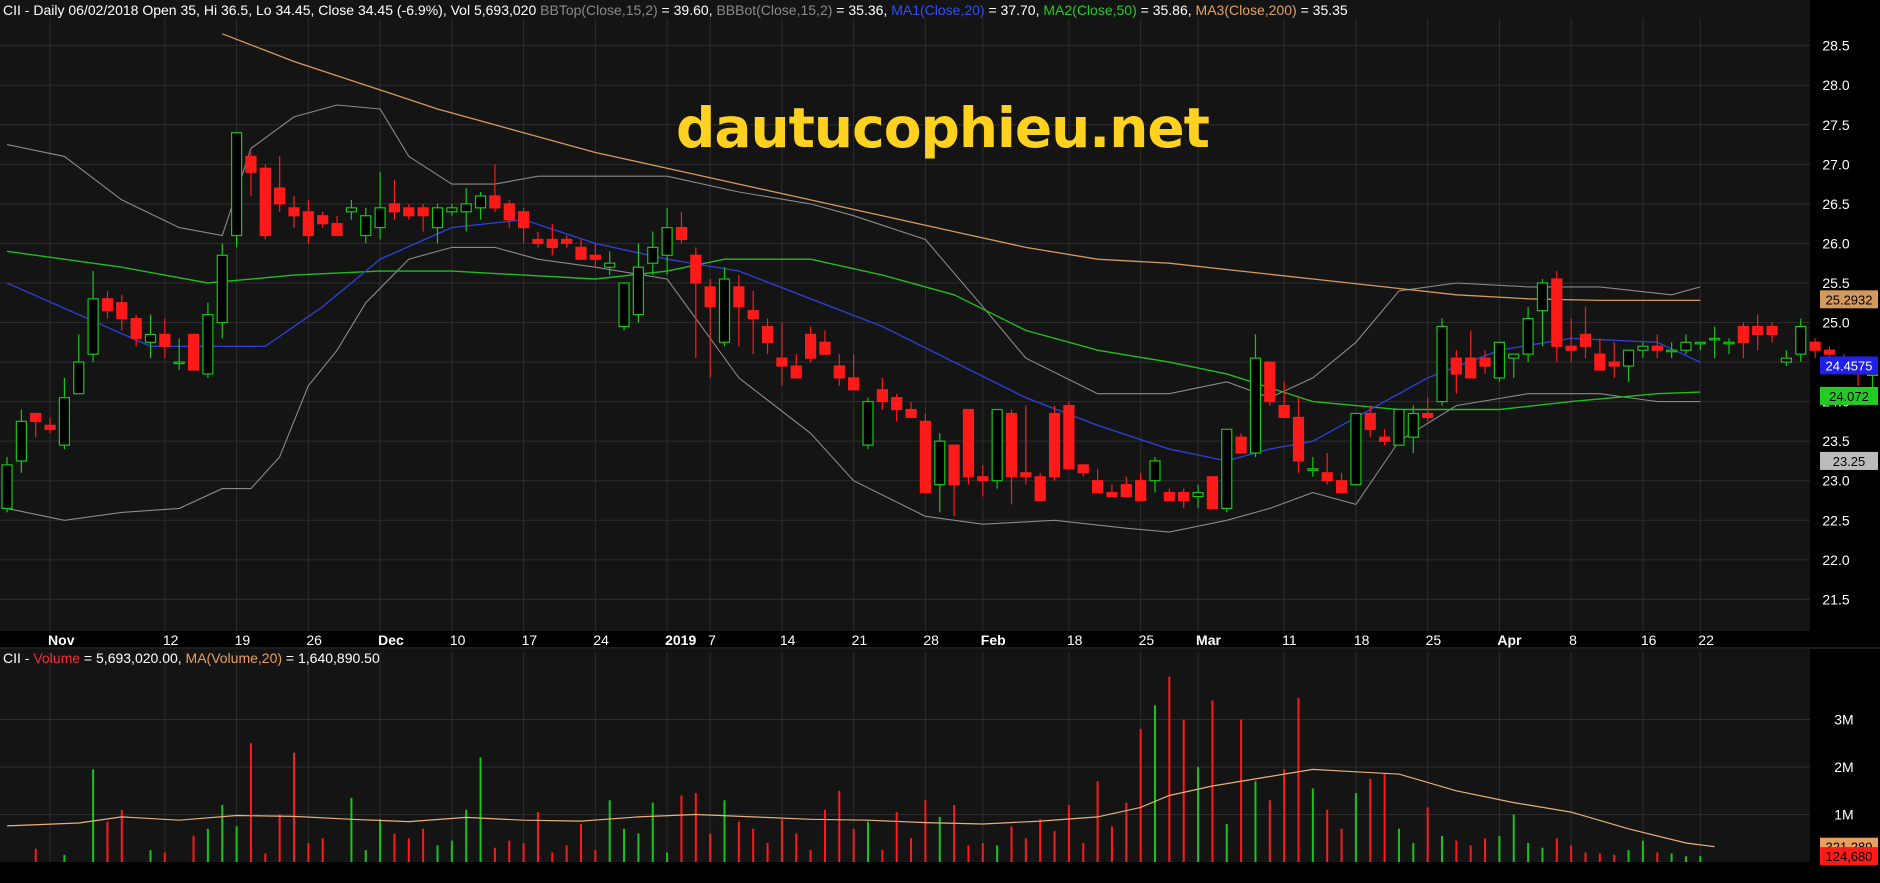  I want to click on date-tick-label: 12, so click(171, 640).